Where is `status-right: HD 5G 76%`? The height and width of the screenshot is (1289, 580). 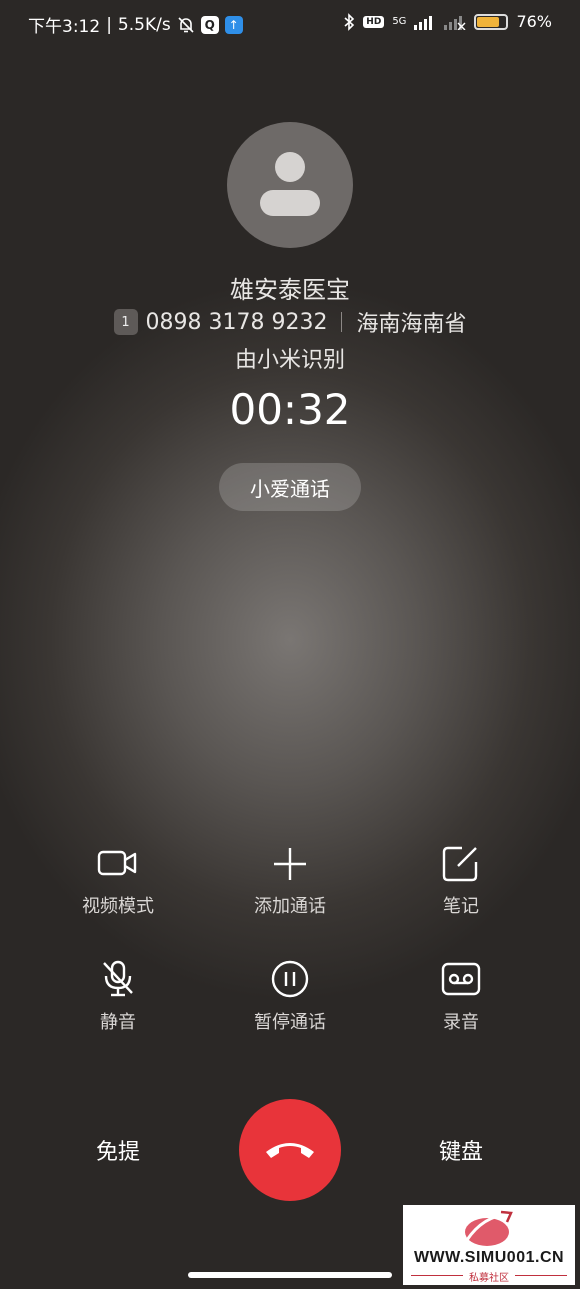 status-right: HD 5G 76% is located at coordinates (447, 21).